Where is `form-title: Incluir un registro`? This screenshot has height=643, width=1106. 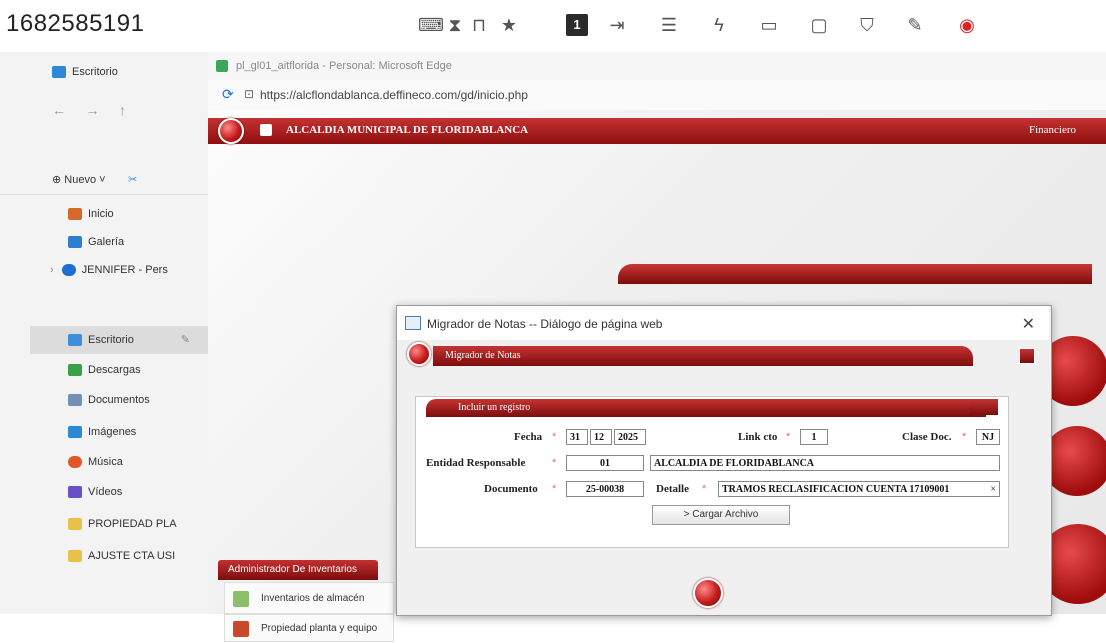
form-title: Incluir un registro is located at coordinates (706, 408).